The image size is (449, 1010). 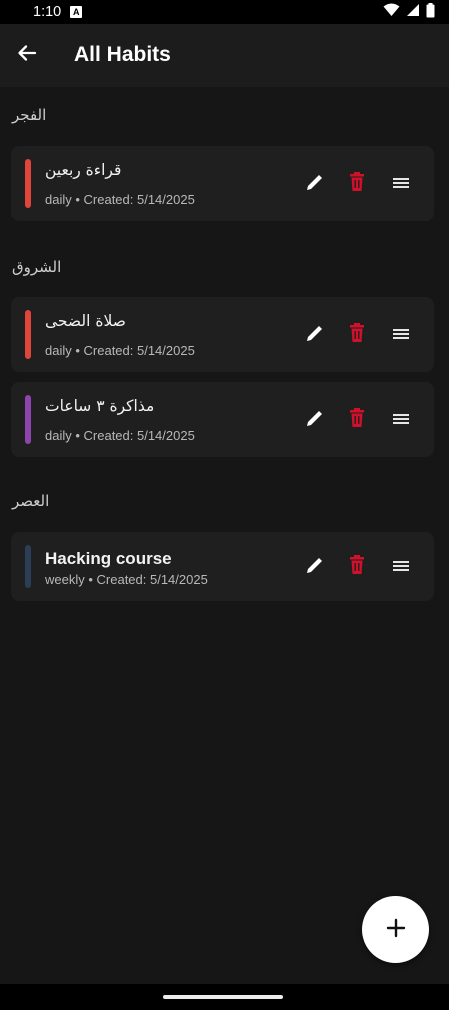 I want to click on status-icons, so click(x=409, y=12).